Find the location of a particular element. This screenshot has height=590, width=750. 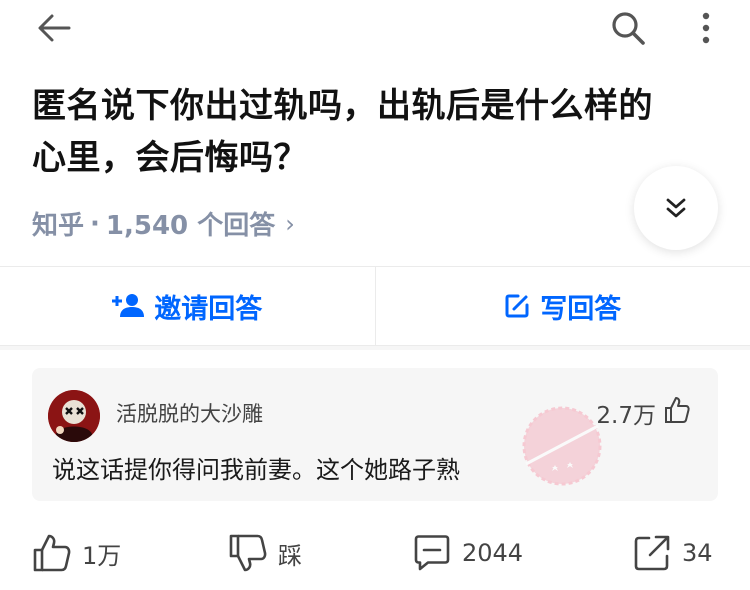

downvote-button: 踩 is located at coordinates (265, 553).